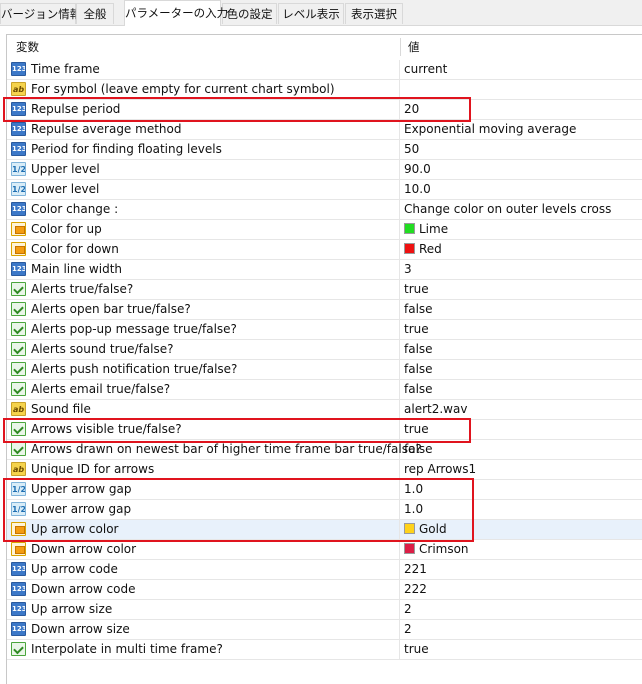 The width and height of the screenshot is (642, 684). I want to click on variable-cell: 123 Up arrow size, so click(203, 609).